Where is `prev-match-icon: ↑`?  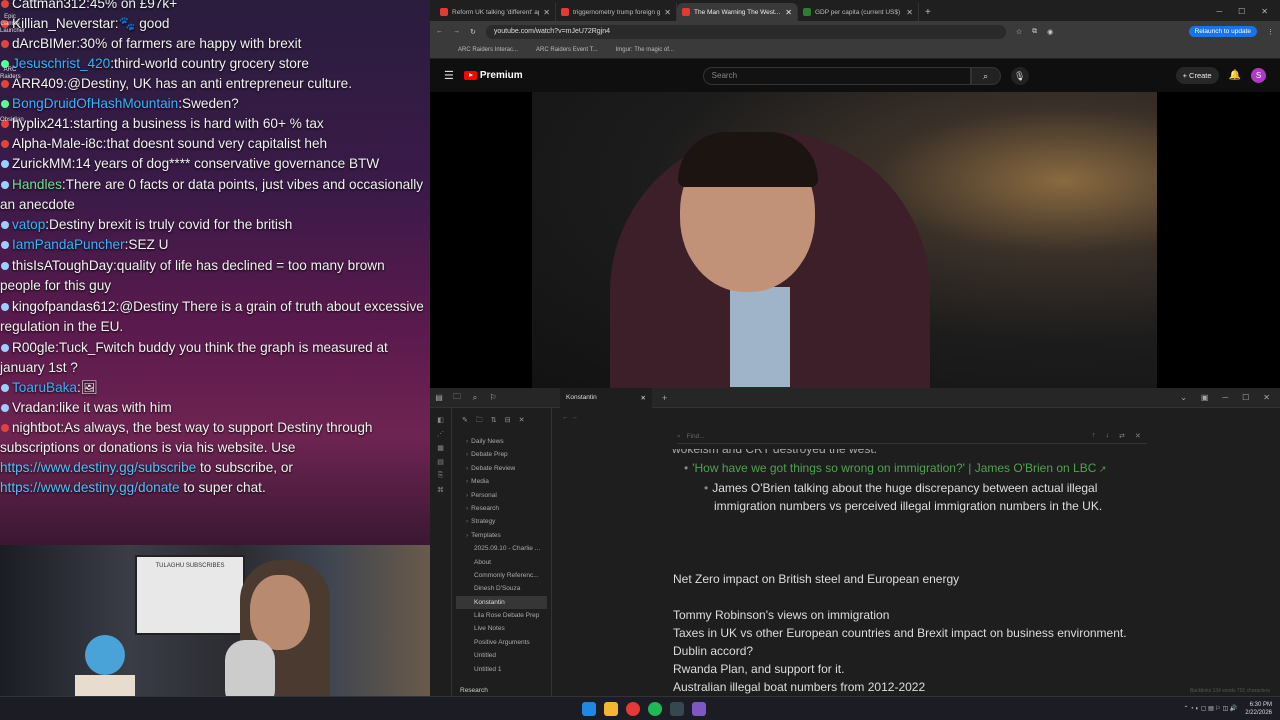 prev-match-icon: ↑ is located at coordinates (1094, 436).